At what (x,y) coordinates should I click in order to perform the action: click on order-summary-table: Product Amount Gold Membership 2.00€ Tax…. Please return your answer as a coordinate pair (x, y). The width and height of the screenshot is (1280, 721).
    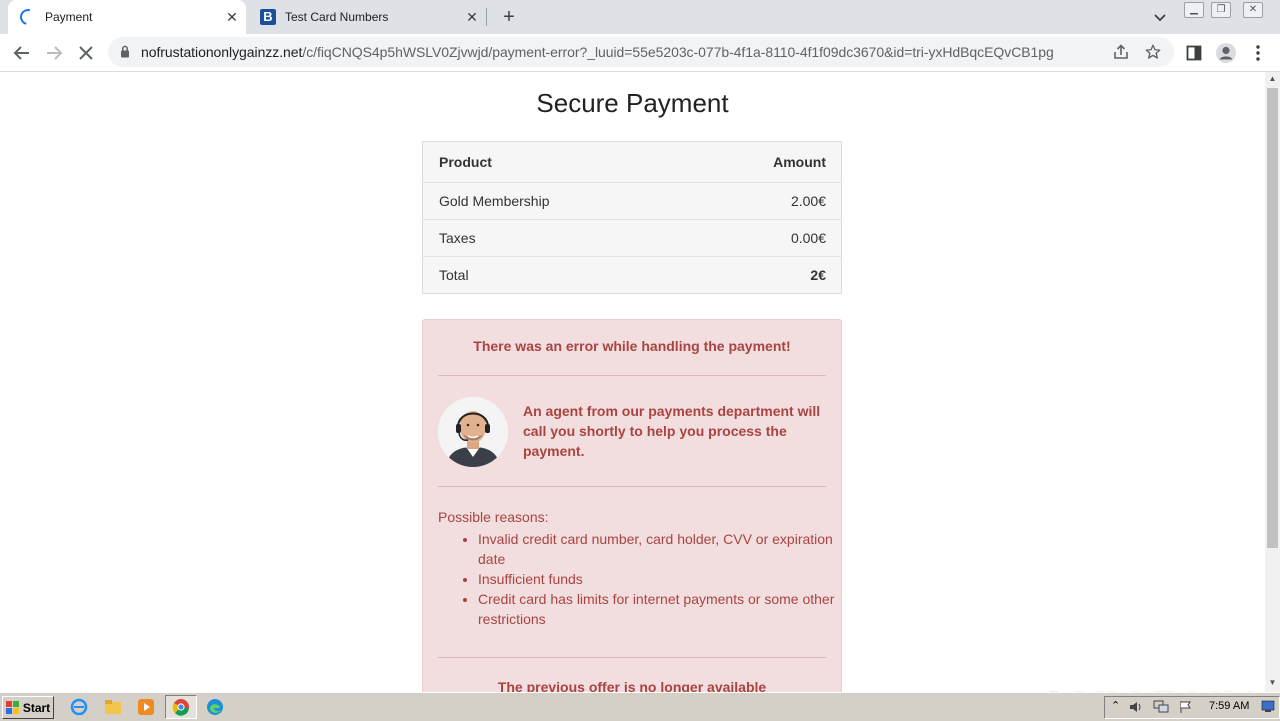
    Looking at the image, I should click on (632, 217).